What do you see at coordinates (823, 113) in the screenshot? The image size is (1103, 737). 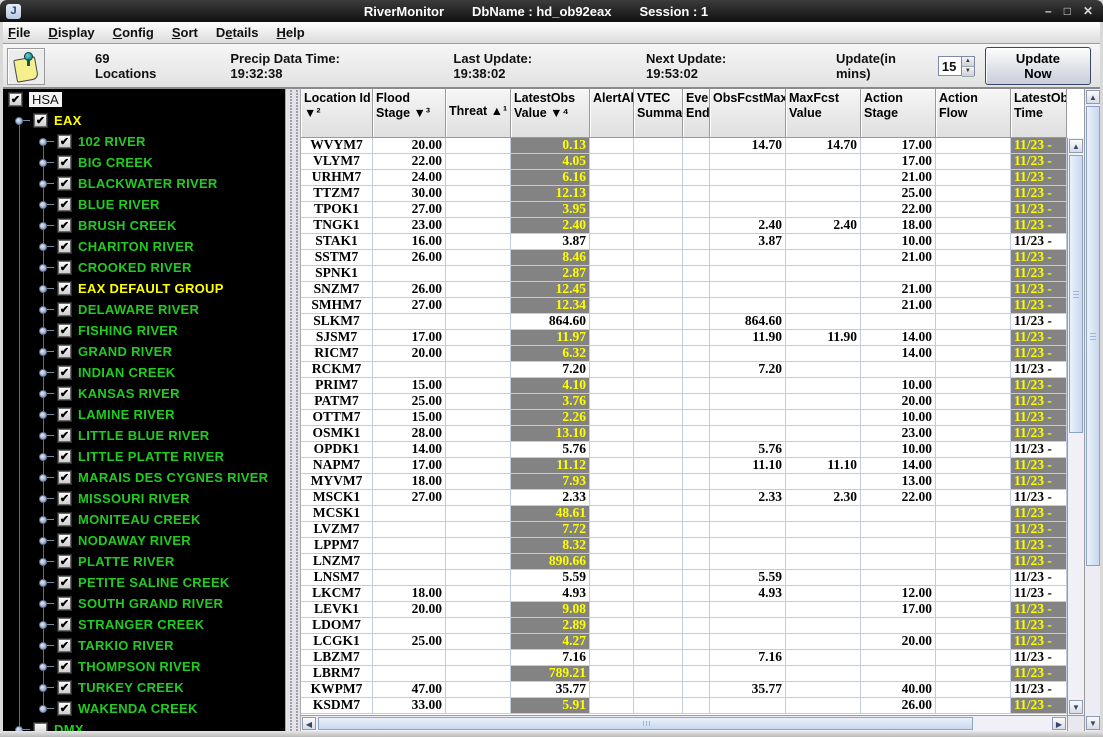 I see `column-header-maxf: MaxFcst Value` at bounding box center [823, 113].